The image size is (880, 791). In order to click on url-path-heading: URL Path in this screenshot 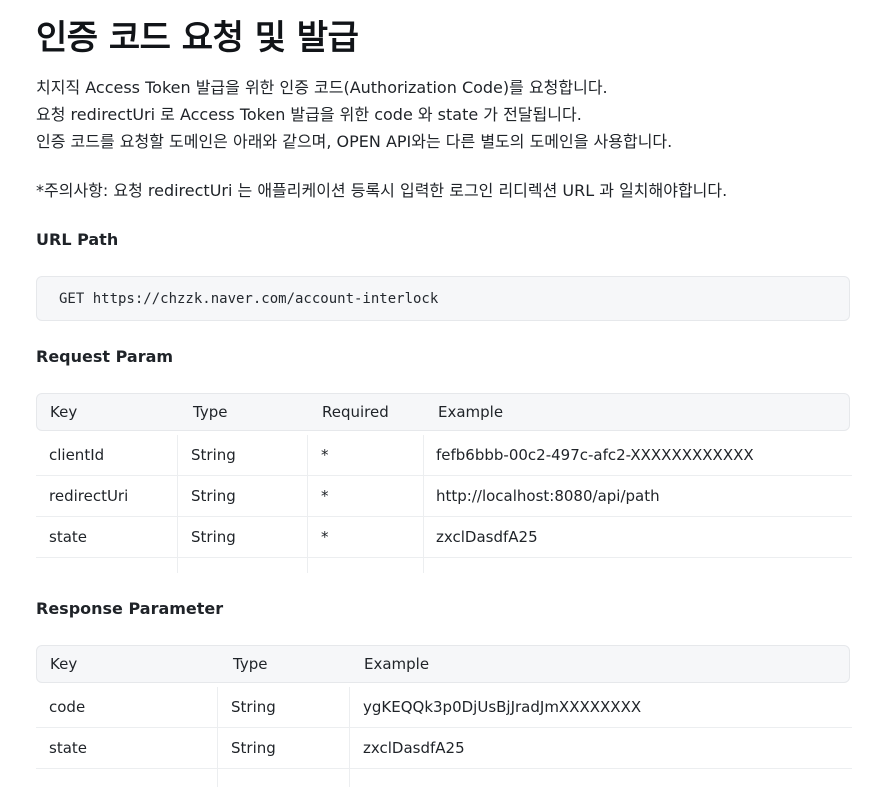, I will do `click(77, 239)`.